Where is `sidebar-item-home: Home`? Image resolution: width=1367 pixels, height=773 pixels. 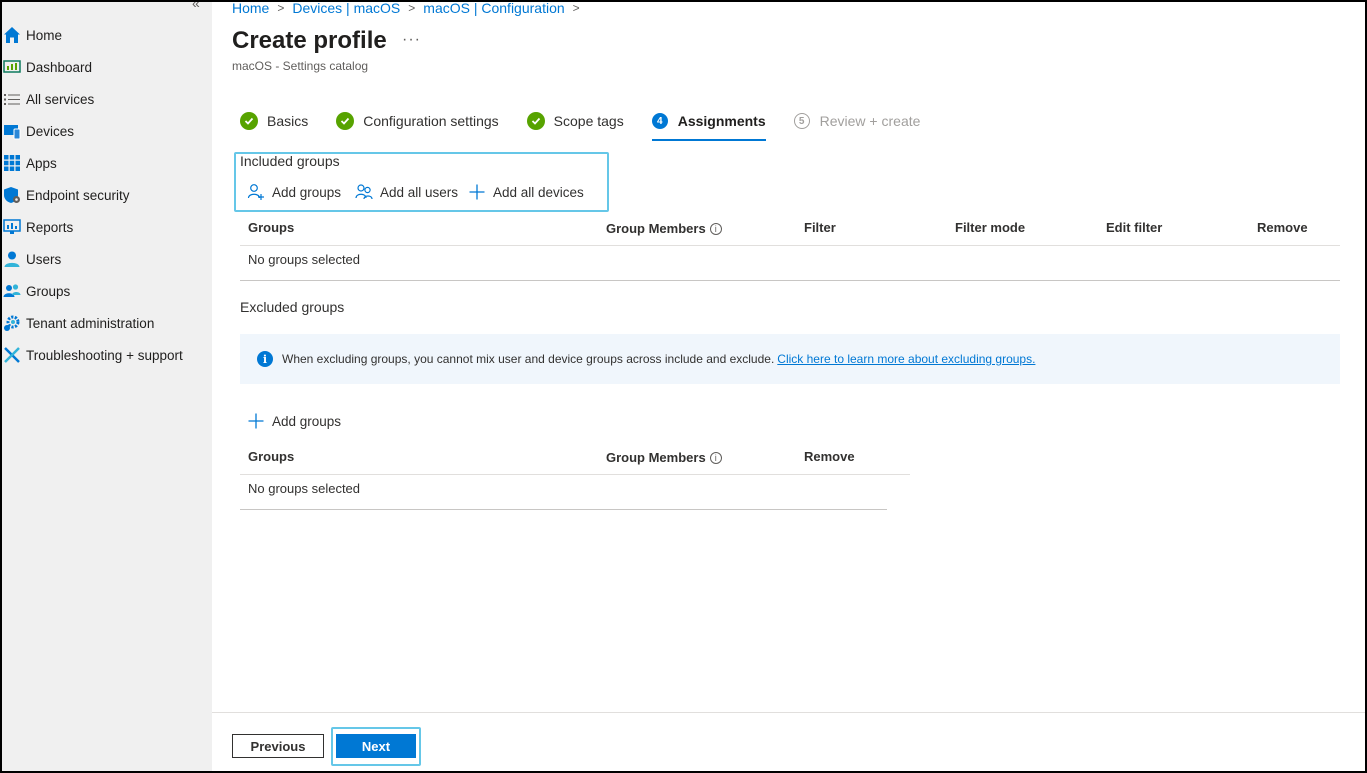
sidebar-item-home: Home is located at coordinates (107, 35).